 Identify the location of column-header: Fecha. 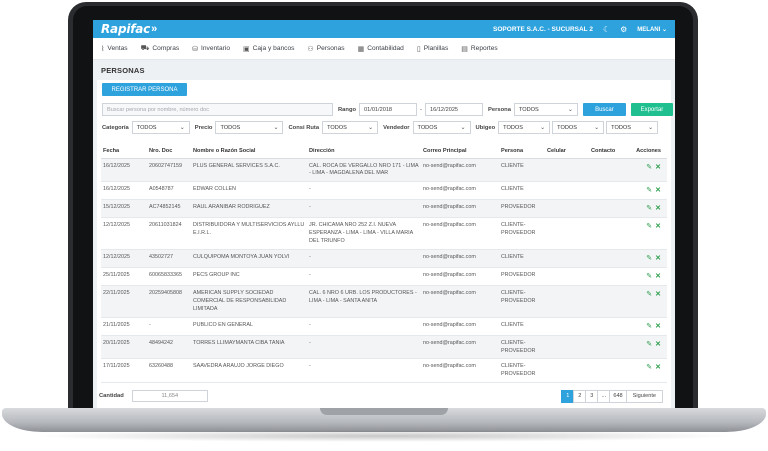
(124, 151).